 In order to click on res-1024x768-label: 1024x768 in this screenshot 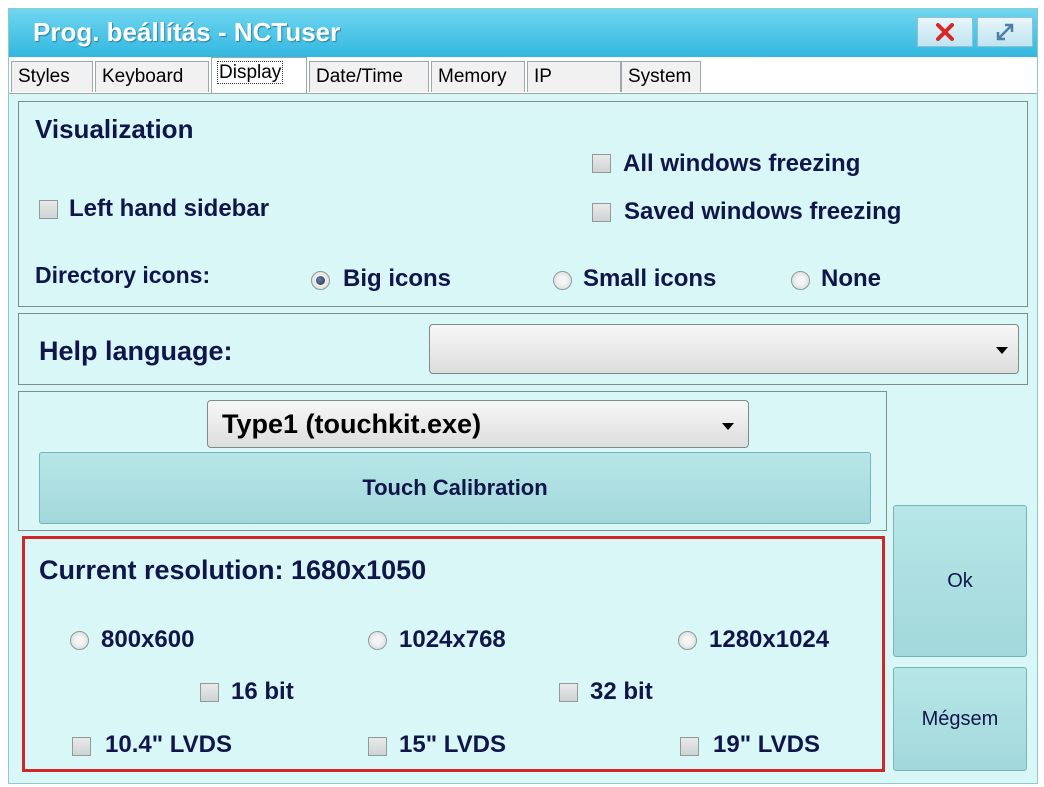, I will do `click(452, 639)`.